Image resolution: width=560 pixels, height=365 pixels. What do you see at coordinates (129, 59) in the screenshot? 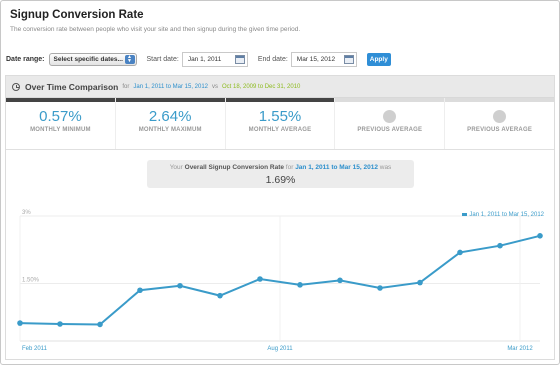
I see `updown-arrows-icon: ▲ ▼` at bounding box center [129, 59].